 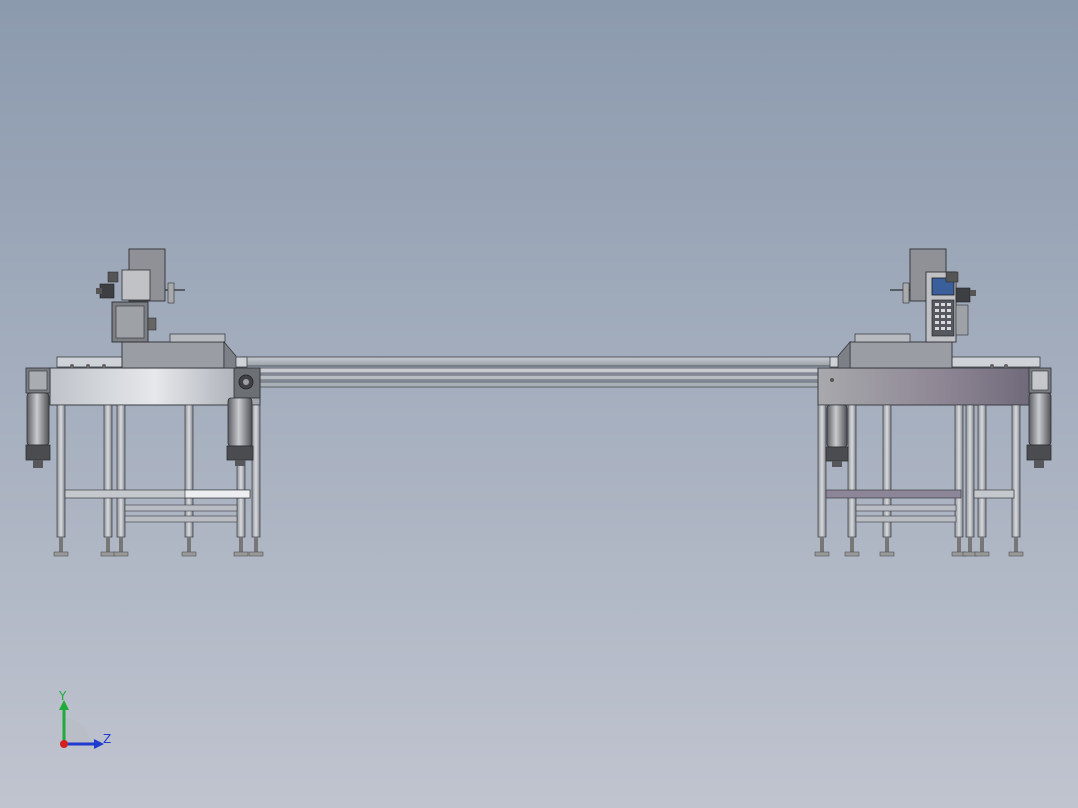 I want to click on hmi-keypad, so click(x=943, y=318).